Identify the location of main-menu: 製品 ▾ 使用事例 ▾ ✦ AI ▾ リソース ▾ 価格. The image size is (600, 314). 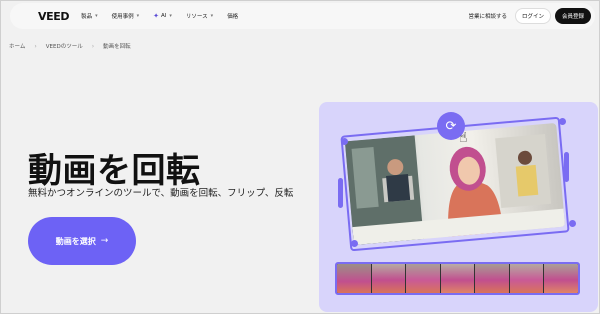
(166, 16).